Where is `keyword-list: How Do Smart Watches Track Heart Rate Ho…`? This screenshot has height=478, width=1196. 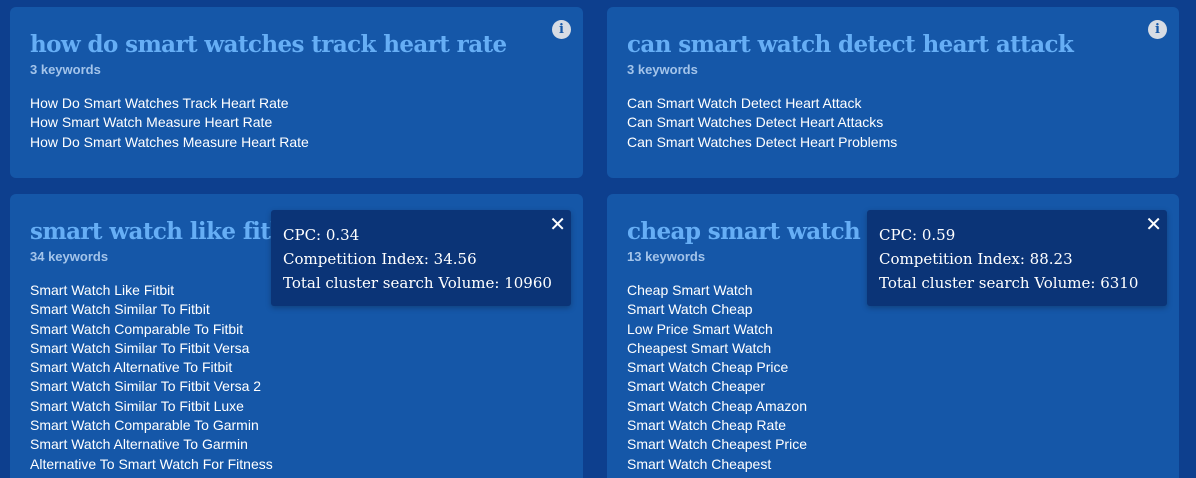
keyword-list: How Do Smart Watches Track Heart Rate Ho… is located at coordinates (296, 123).